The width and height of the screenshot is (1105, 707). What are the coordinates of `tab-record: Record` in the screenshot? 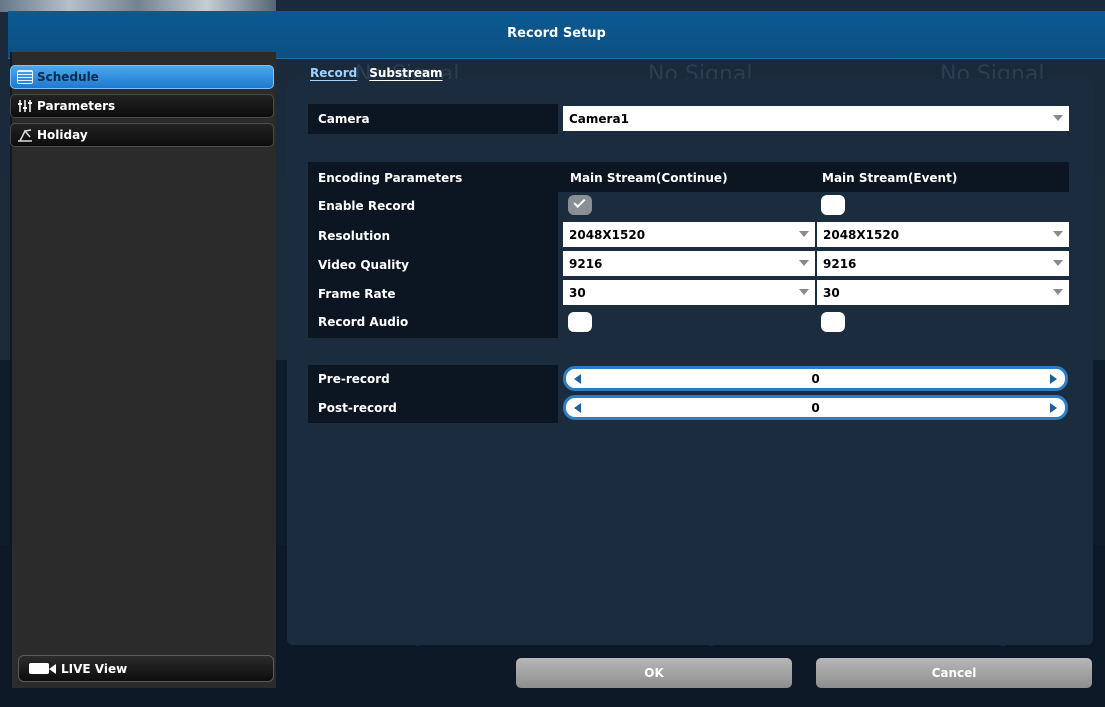 It's located at (333, 73).